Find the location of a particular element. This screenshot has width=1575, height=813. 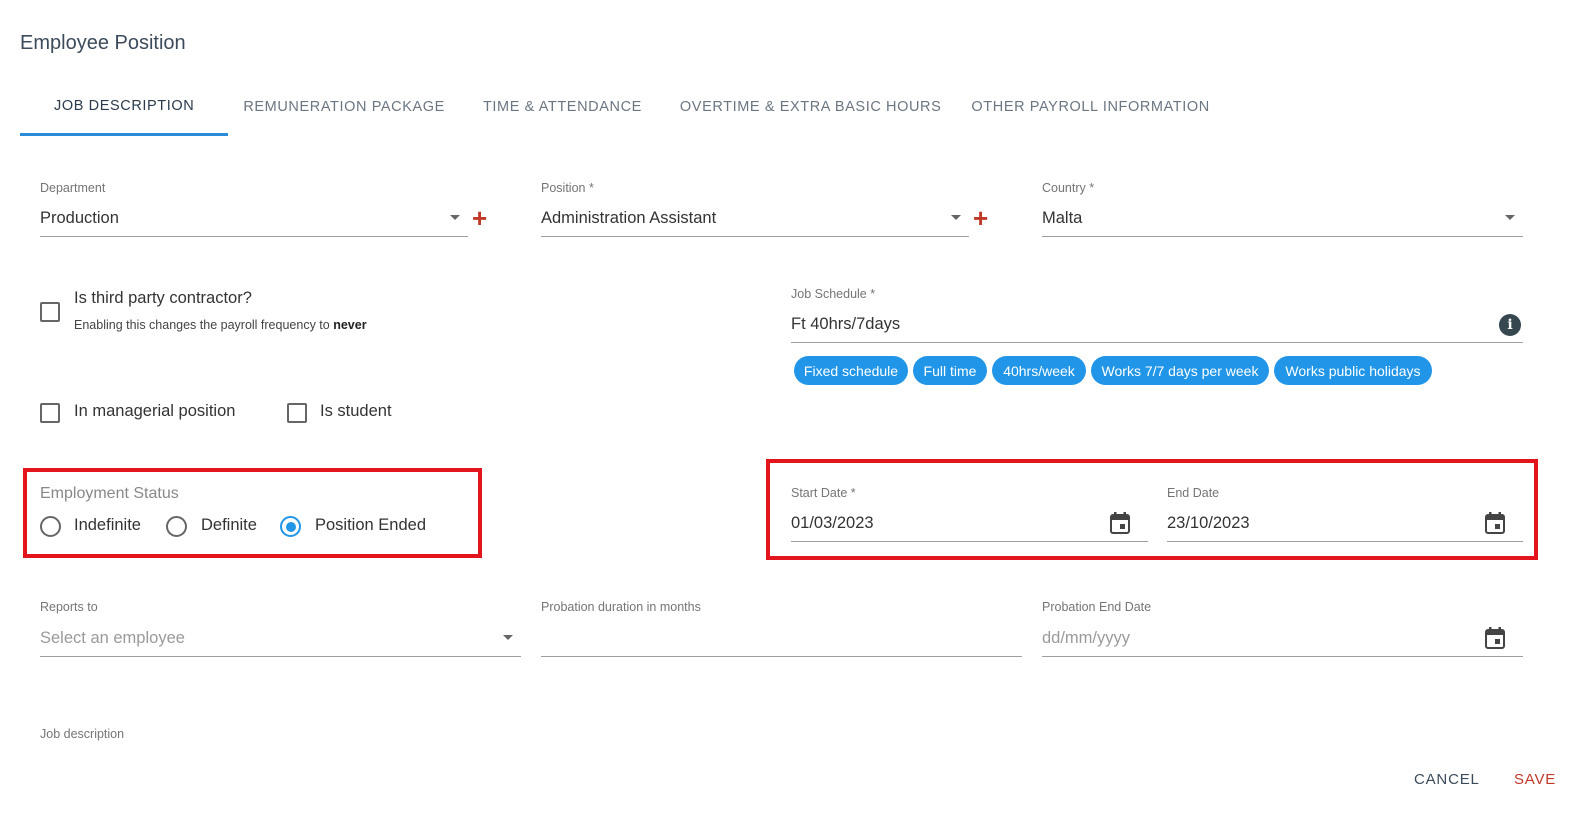

employment-status-highlight is located at coordinates (252, 513).